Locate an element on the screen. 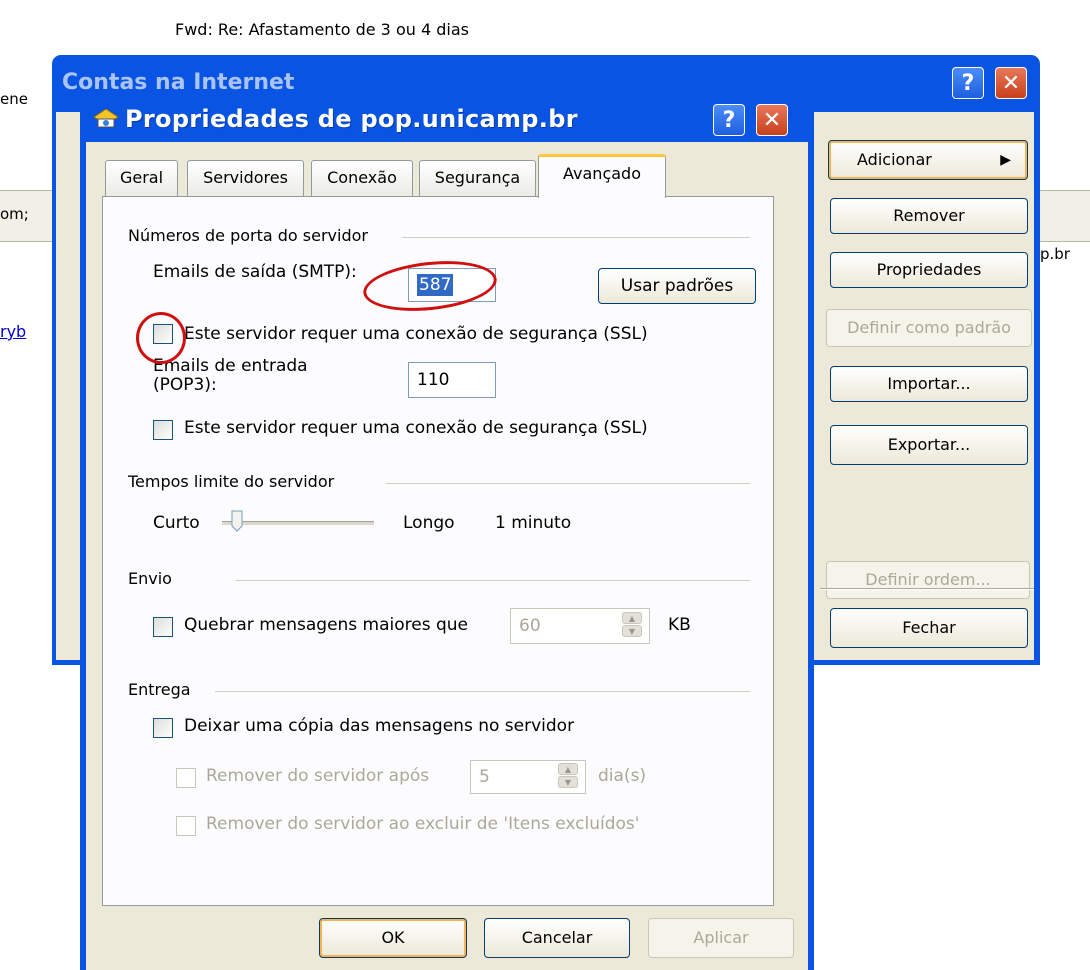 The image size is (1090, 970). timeout-slider-thumb is located at coordinates (237, 521).